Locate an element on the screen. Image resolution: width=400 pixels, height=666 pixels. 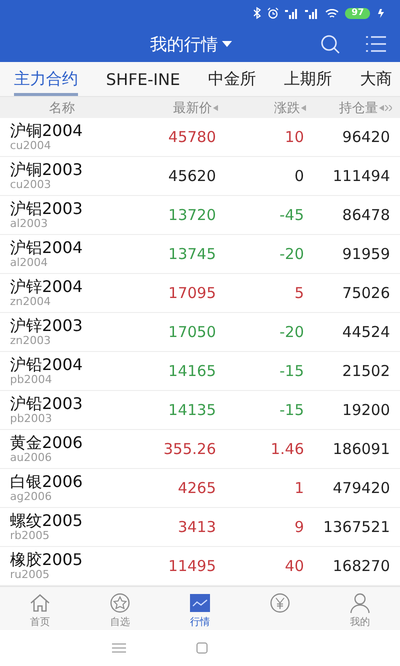
price-cell-text: 45620 is located at coordinates (192, 176).